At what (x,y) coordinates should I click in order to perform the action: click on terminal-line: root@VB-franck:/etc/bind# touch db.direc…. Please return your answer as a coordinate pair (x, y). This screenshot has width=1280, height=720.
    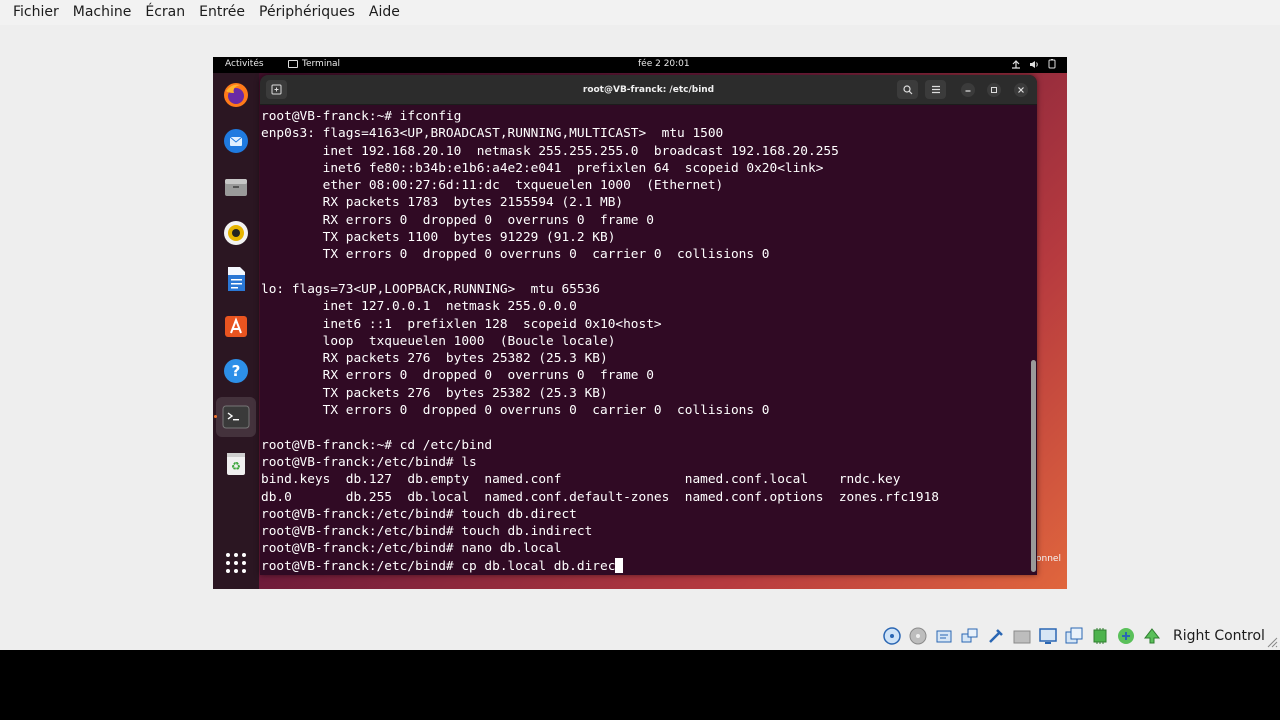
    Looking at the image, I should click on (419, 514).